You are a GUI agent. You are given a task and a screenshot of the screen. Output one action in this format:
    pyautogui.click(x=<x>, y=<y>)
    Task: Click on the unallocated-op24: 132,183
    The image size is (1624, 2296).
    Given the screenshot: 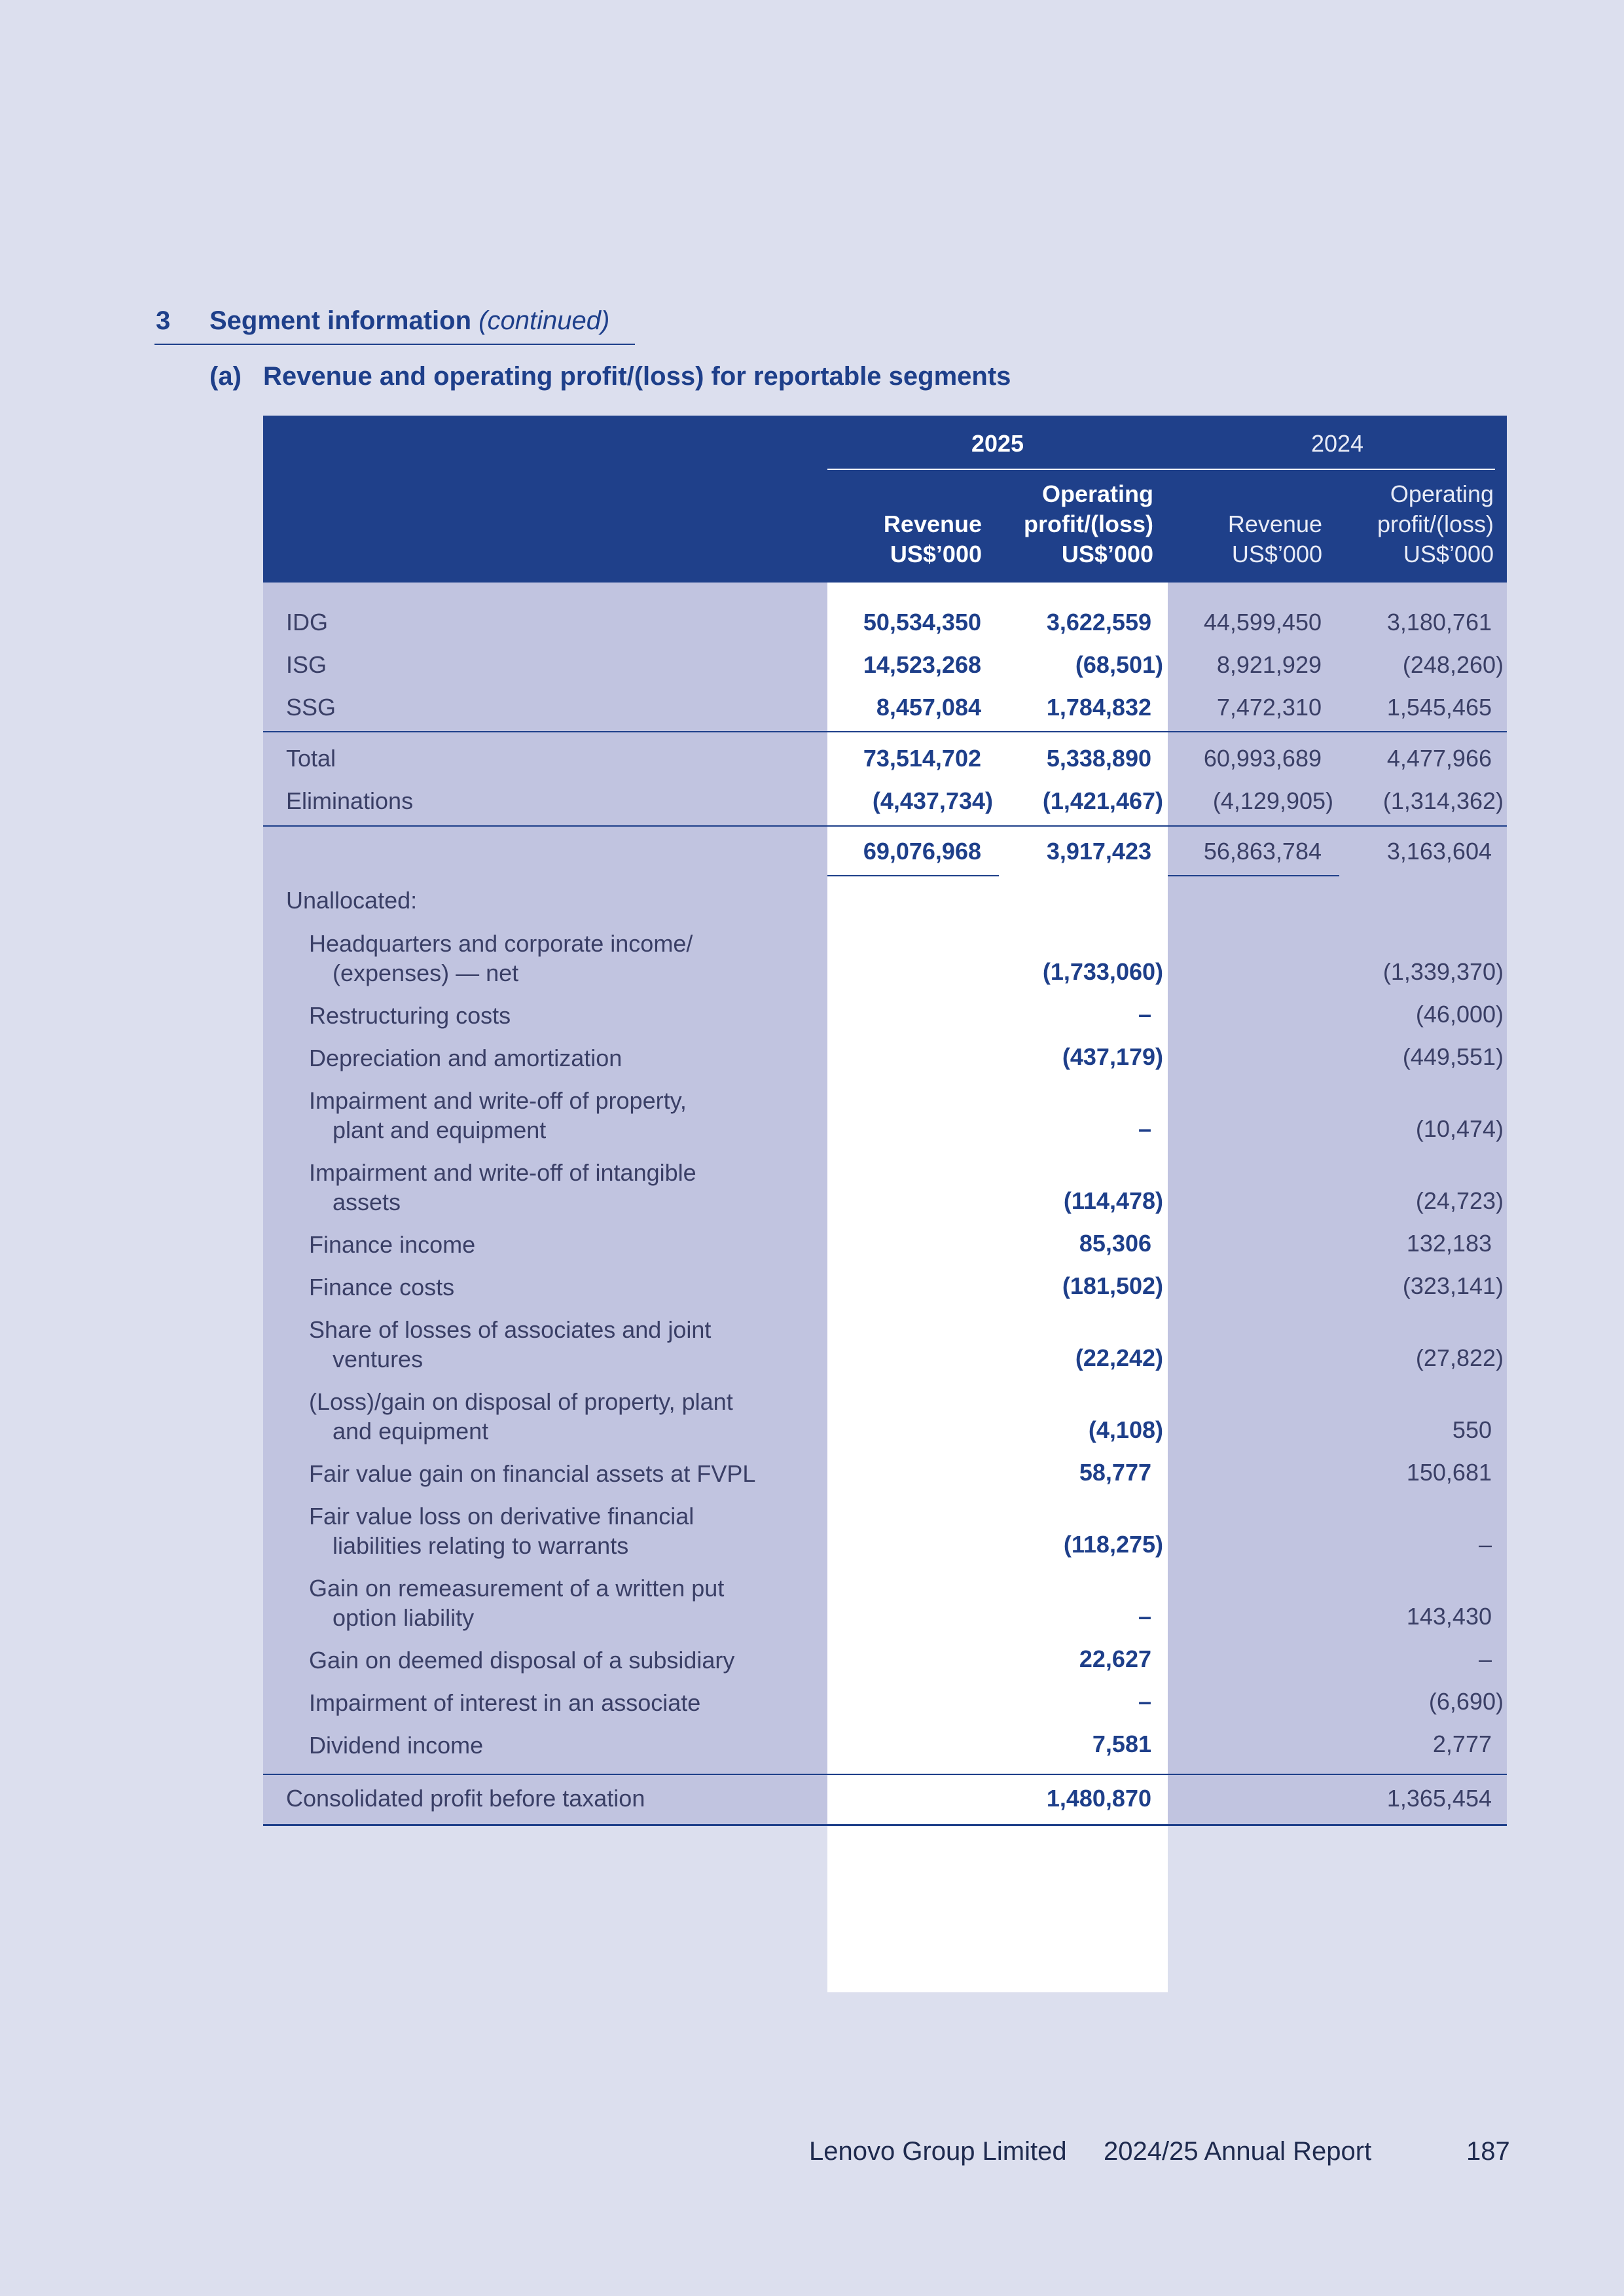 What is the action you would take?
    pyautogui.click(x=1449, y=1243)
    